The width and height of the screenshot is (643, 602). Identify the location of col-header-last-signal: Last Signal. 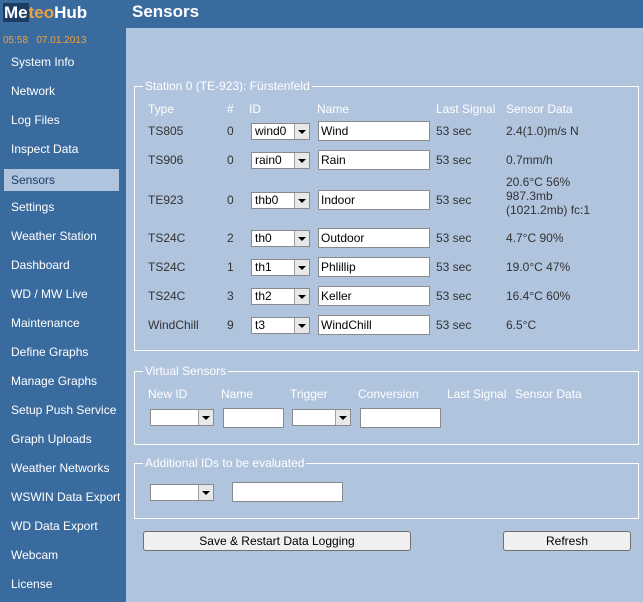
(466, 109).